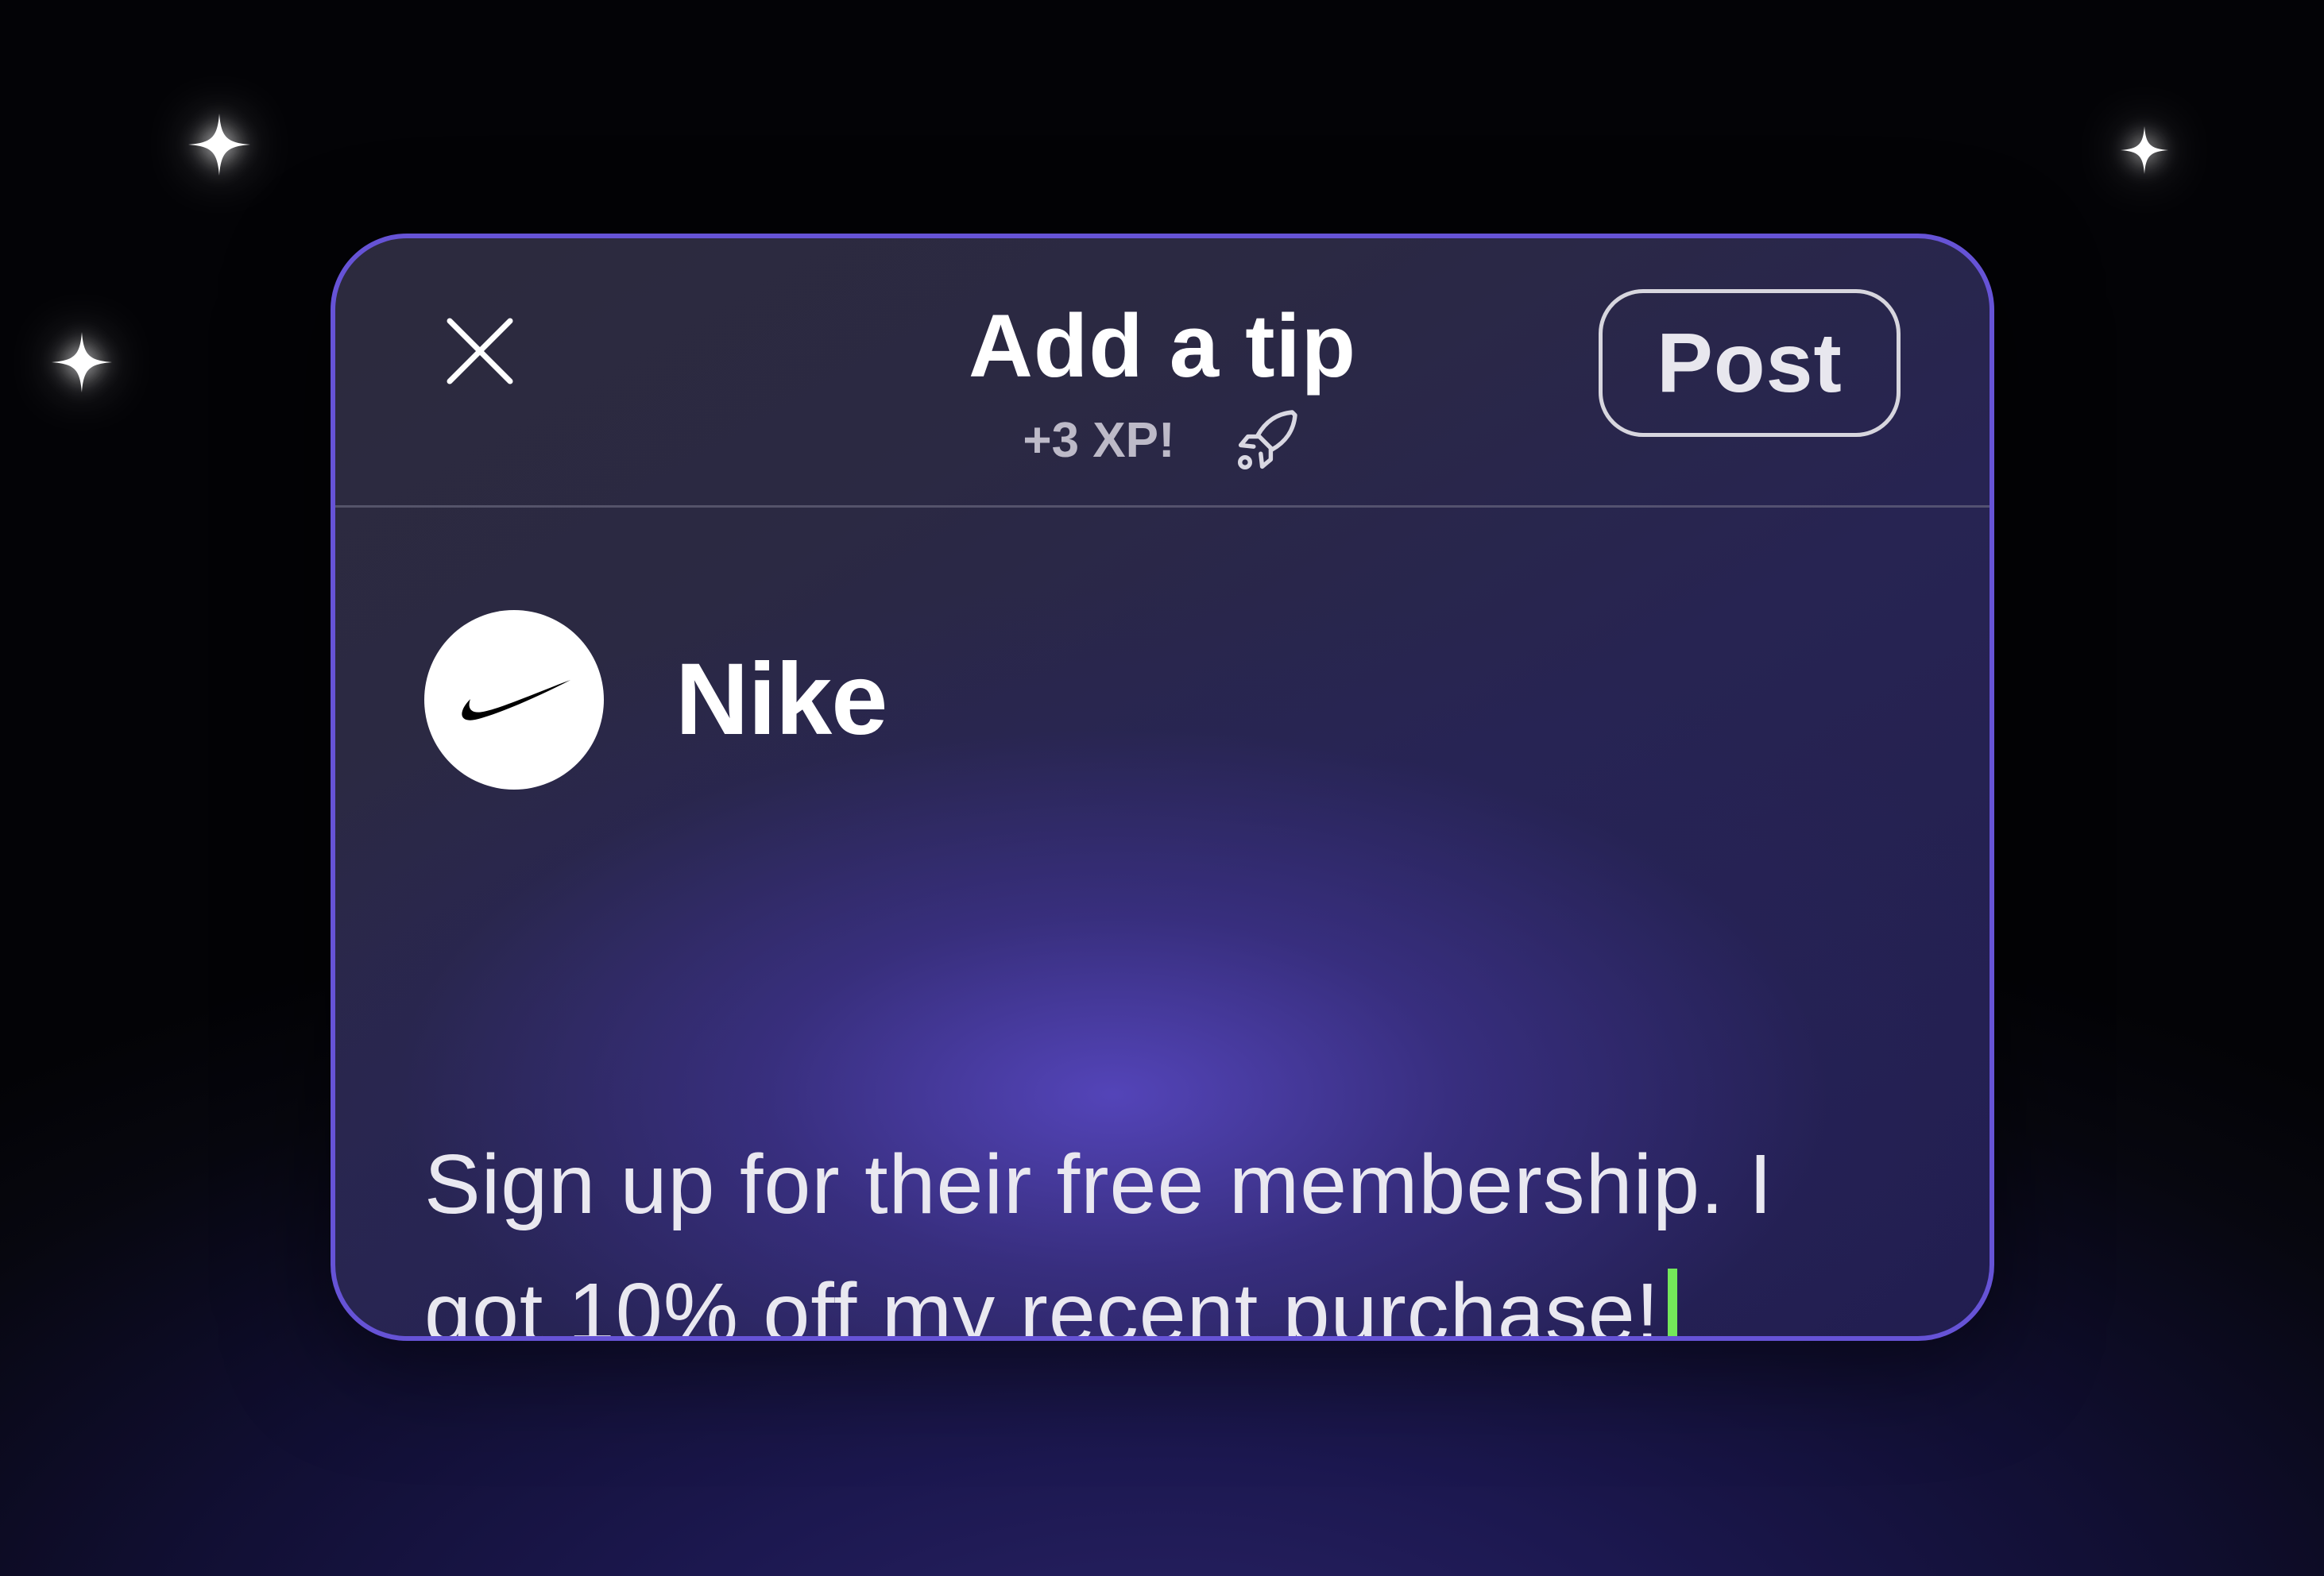 The width and height of the screenshot is (2324, 1576). I want to click on brand-row: Nike, so click(655, 700).